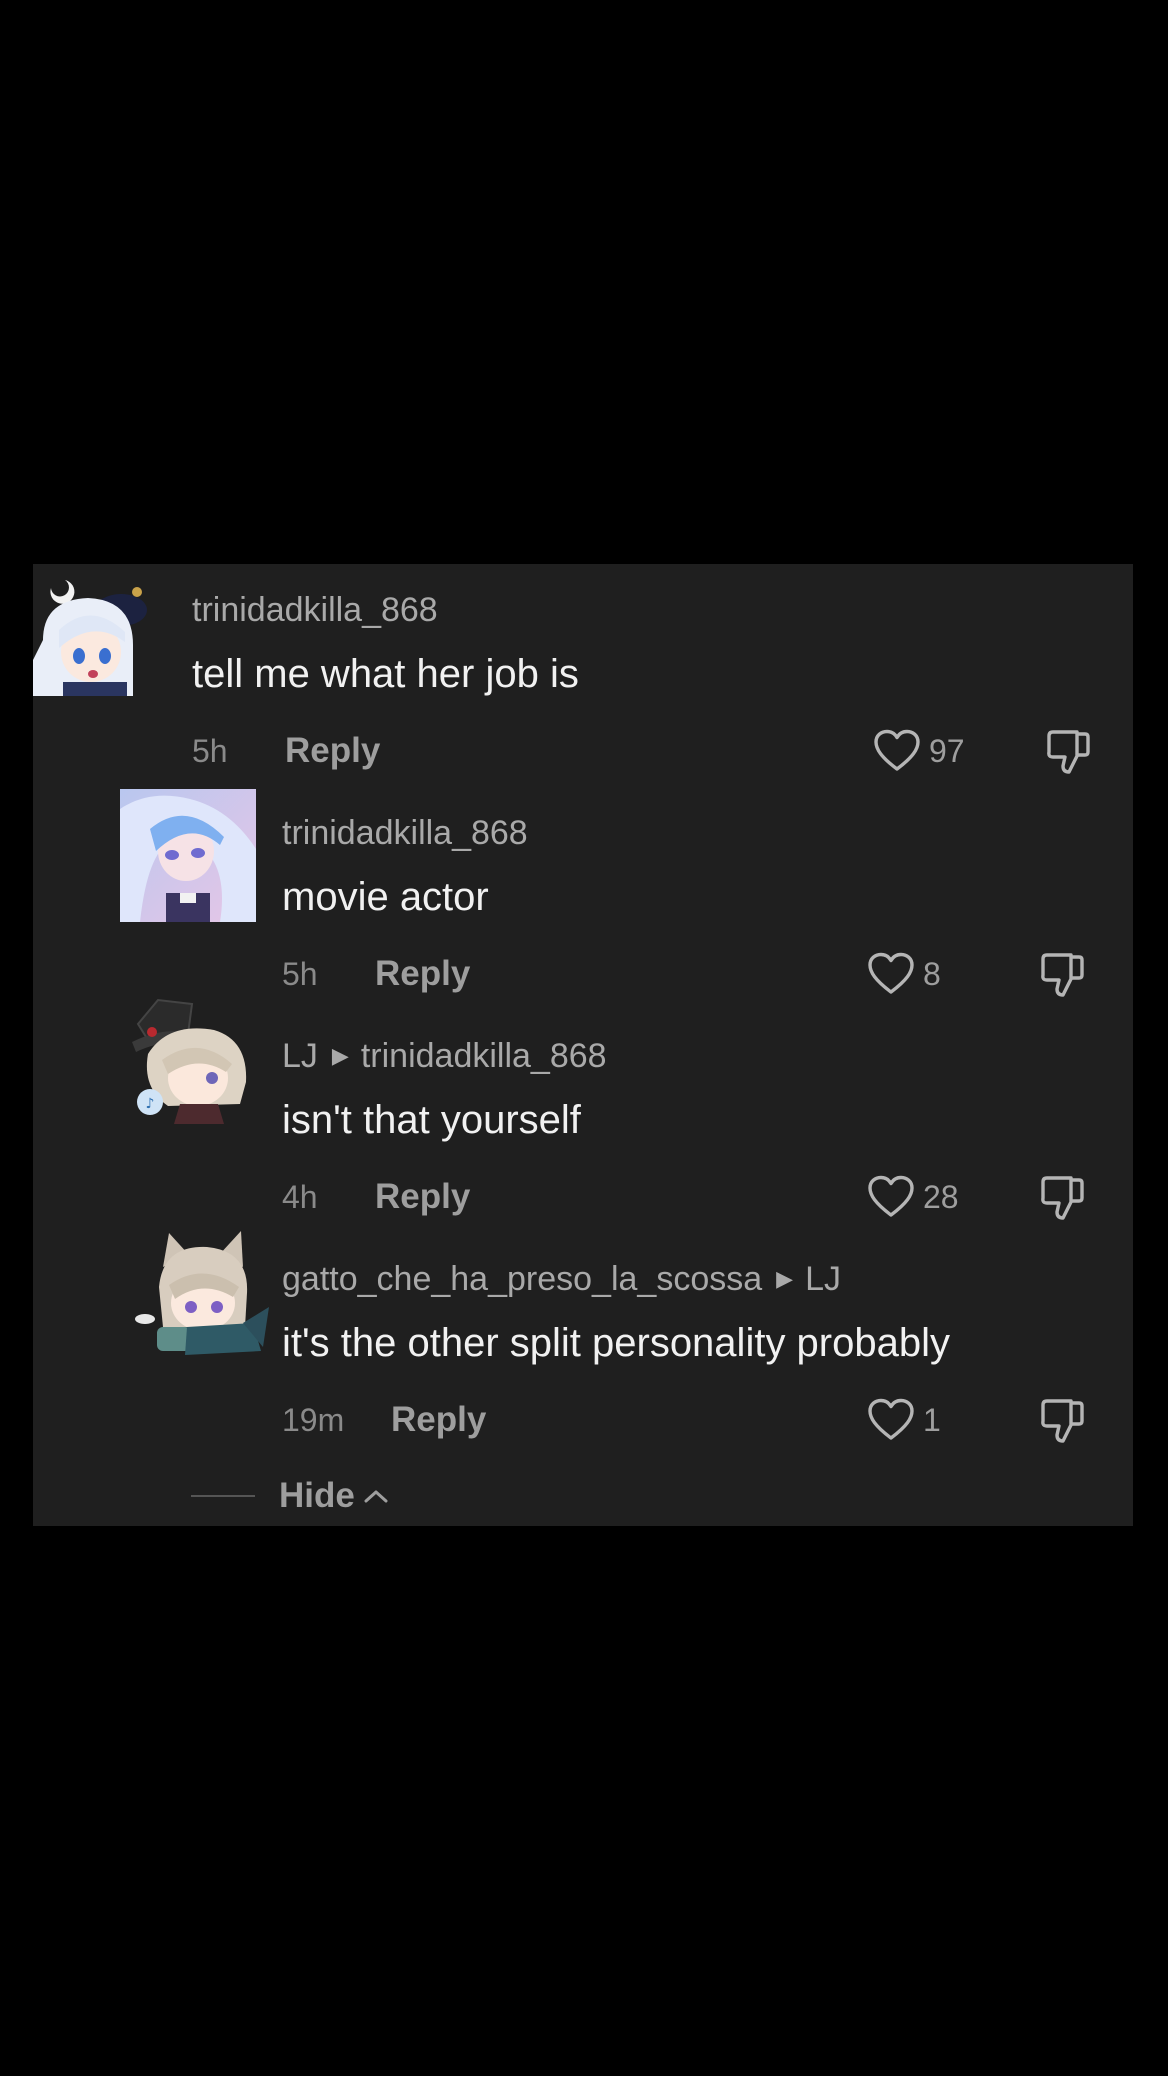  I want to click on like-button: 1, so click(904, 1420).